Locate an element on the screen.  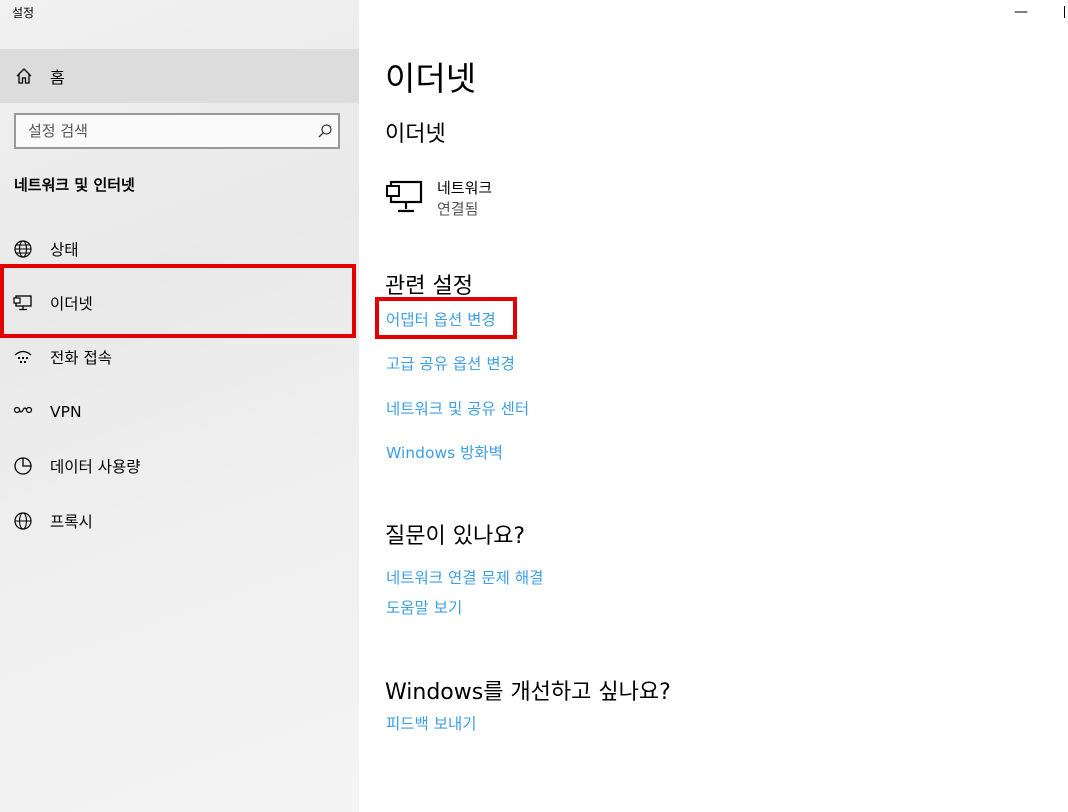
section-title: 네트워크 및 인터넷 is located at coordinates (74, 185).